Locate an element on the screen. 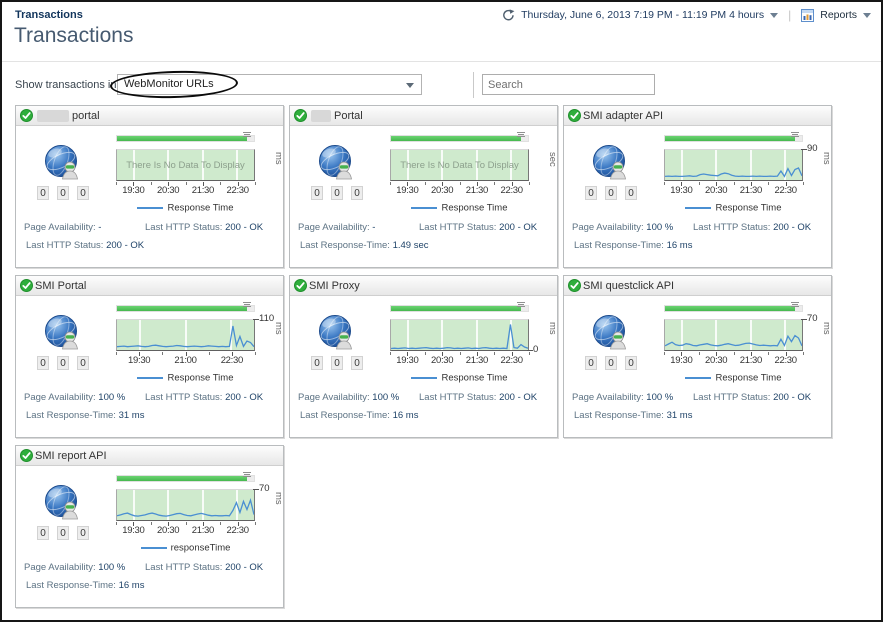 The image size is (883, 622). card-title: SMI adapter API is located at coordinates (623, 116).